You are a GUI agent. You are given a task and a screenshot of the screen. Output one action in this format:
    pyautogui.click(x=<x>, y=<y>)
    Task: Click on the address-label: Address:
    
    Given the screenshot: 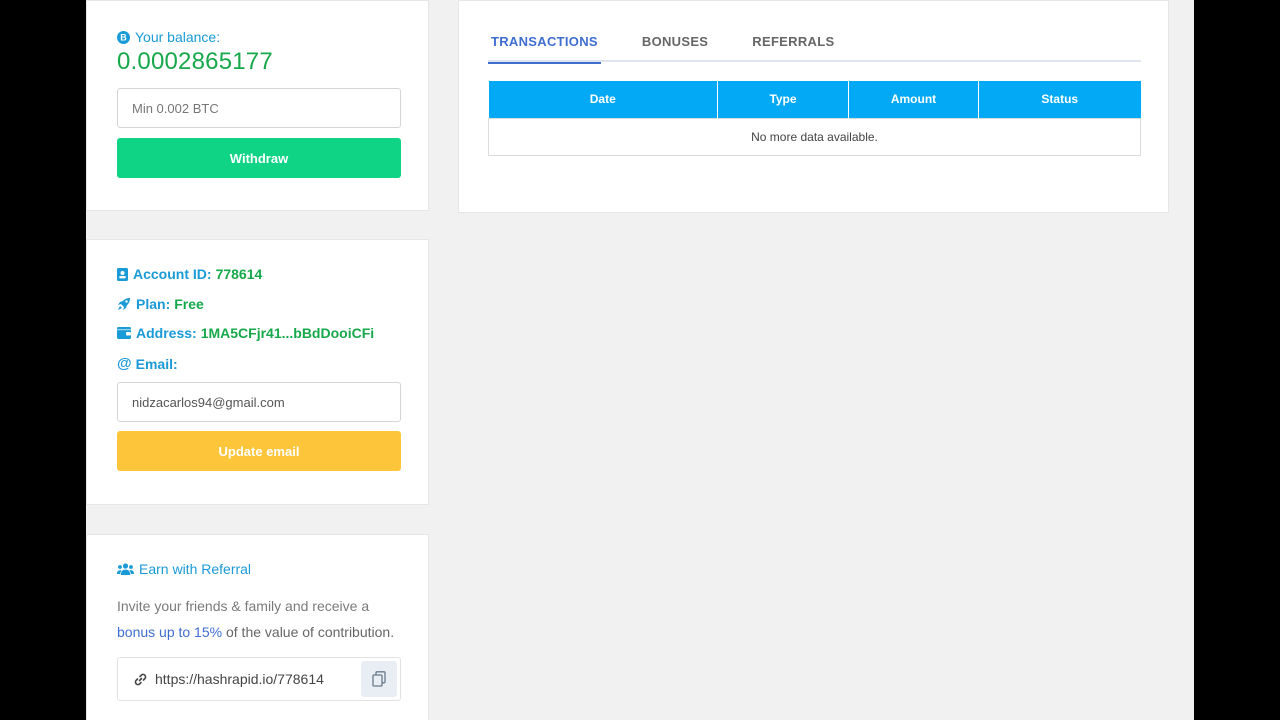 What is the action you would take?
    pyautogui.click(x=166, y=333)
    